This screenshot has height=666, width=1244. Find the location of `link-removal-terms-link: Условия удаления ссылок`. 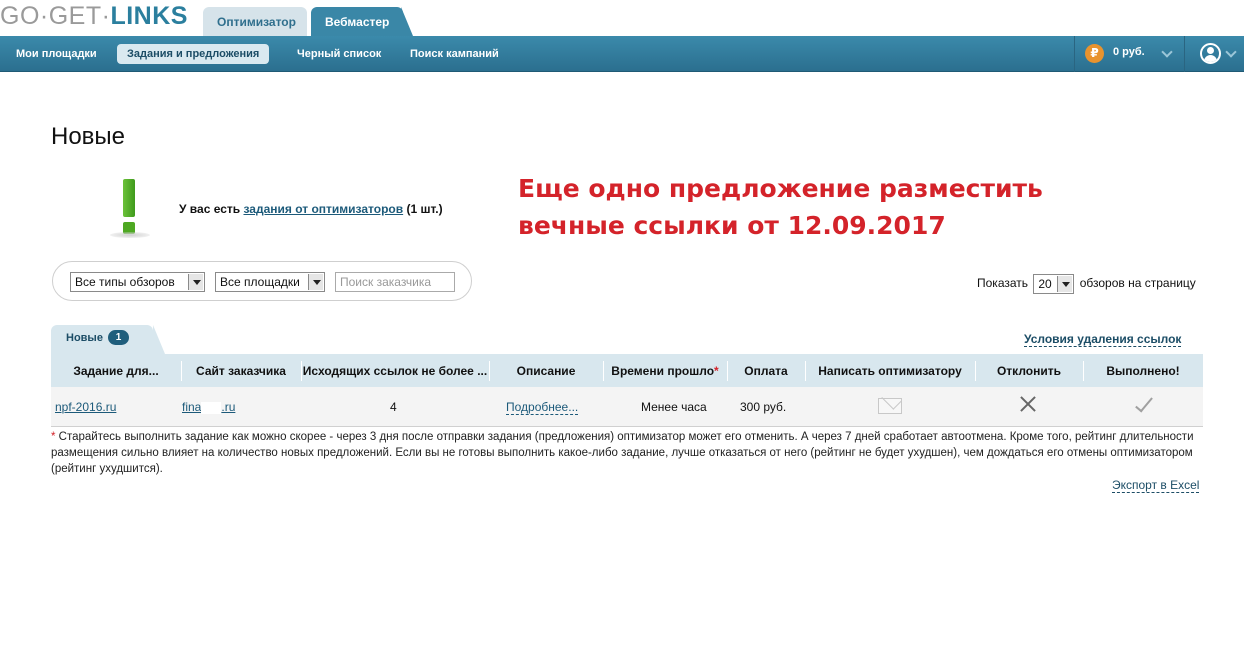

link-removal-terms-link: Условия удаления ссылок is located at coordinates (1103, 339).